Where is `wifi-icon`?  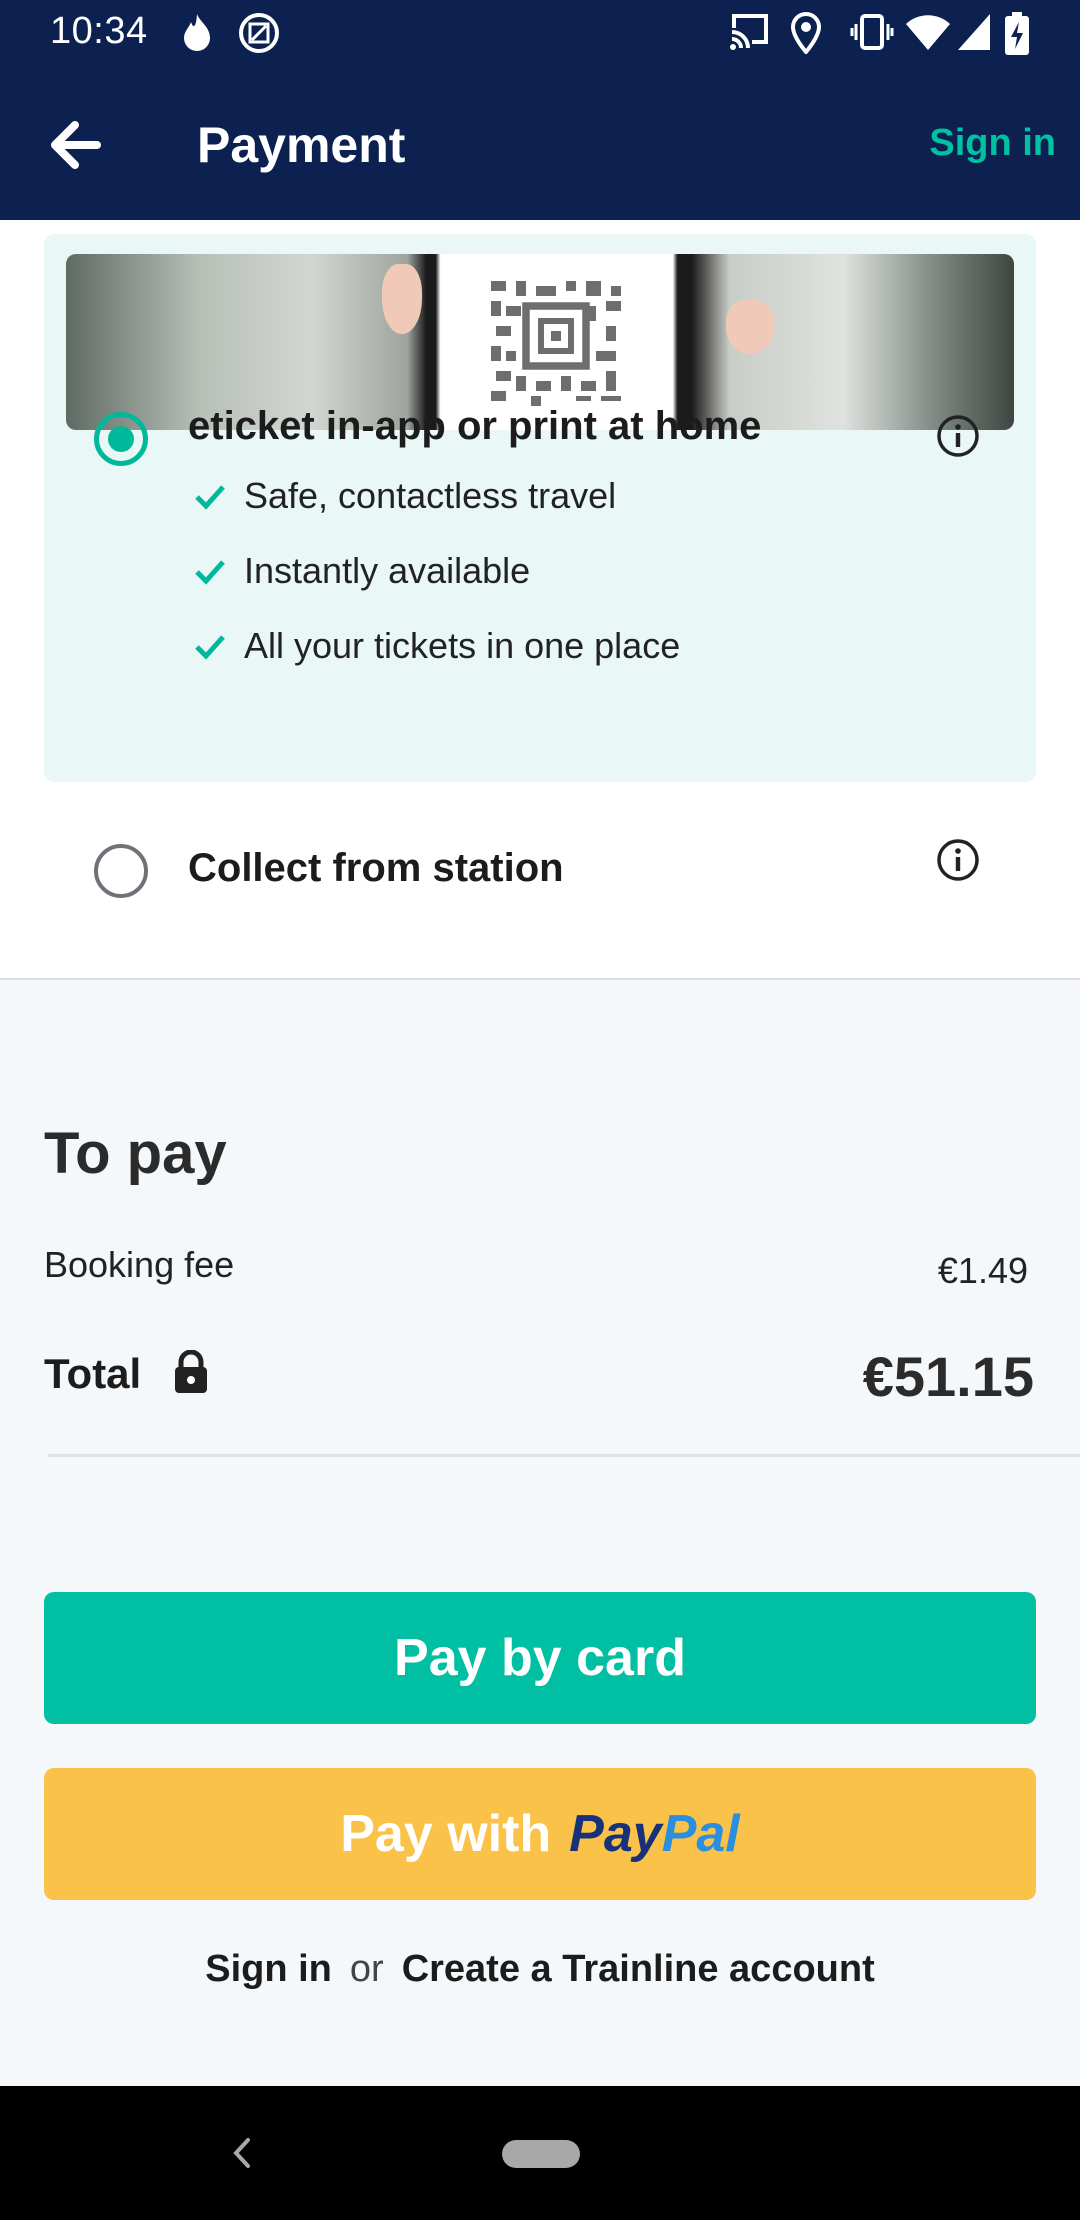
wifi-icon is located at coordinates (928, 32).